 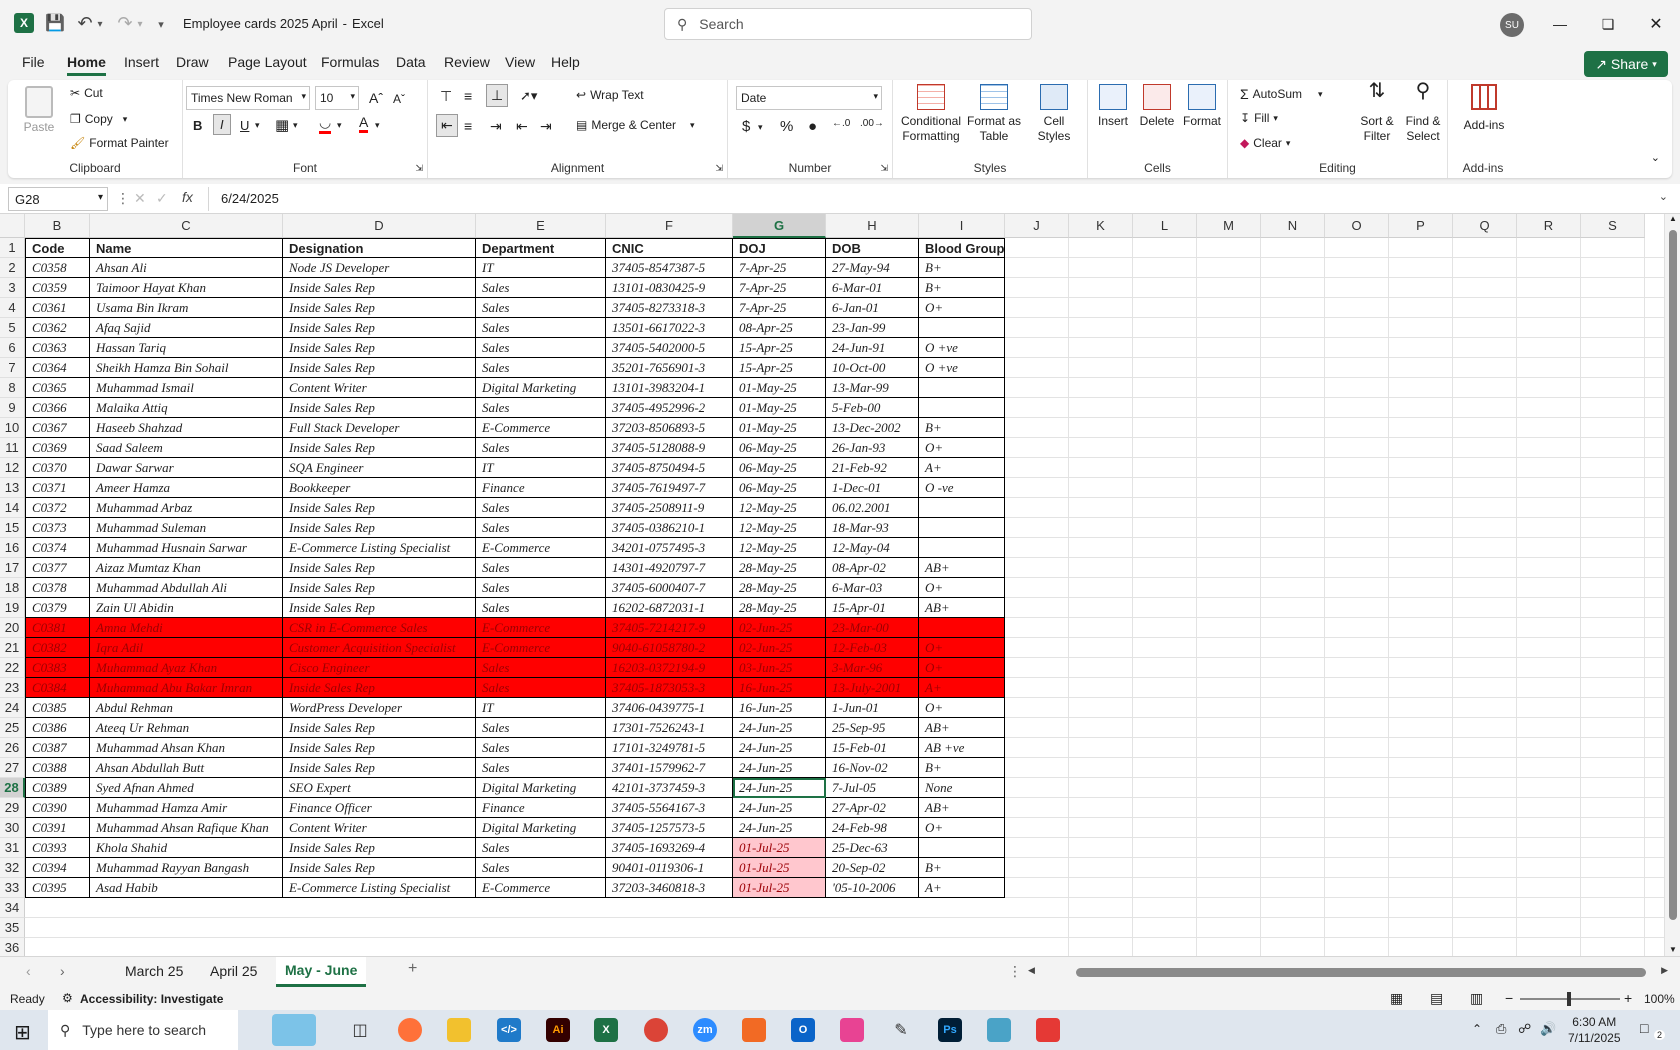 What do you see at coordinates (669, 888) in the screenshot?
I see `data-cell: 37203-3460818-3` at bounding box center [669, 888].